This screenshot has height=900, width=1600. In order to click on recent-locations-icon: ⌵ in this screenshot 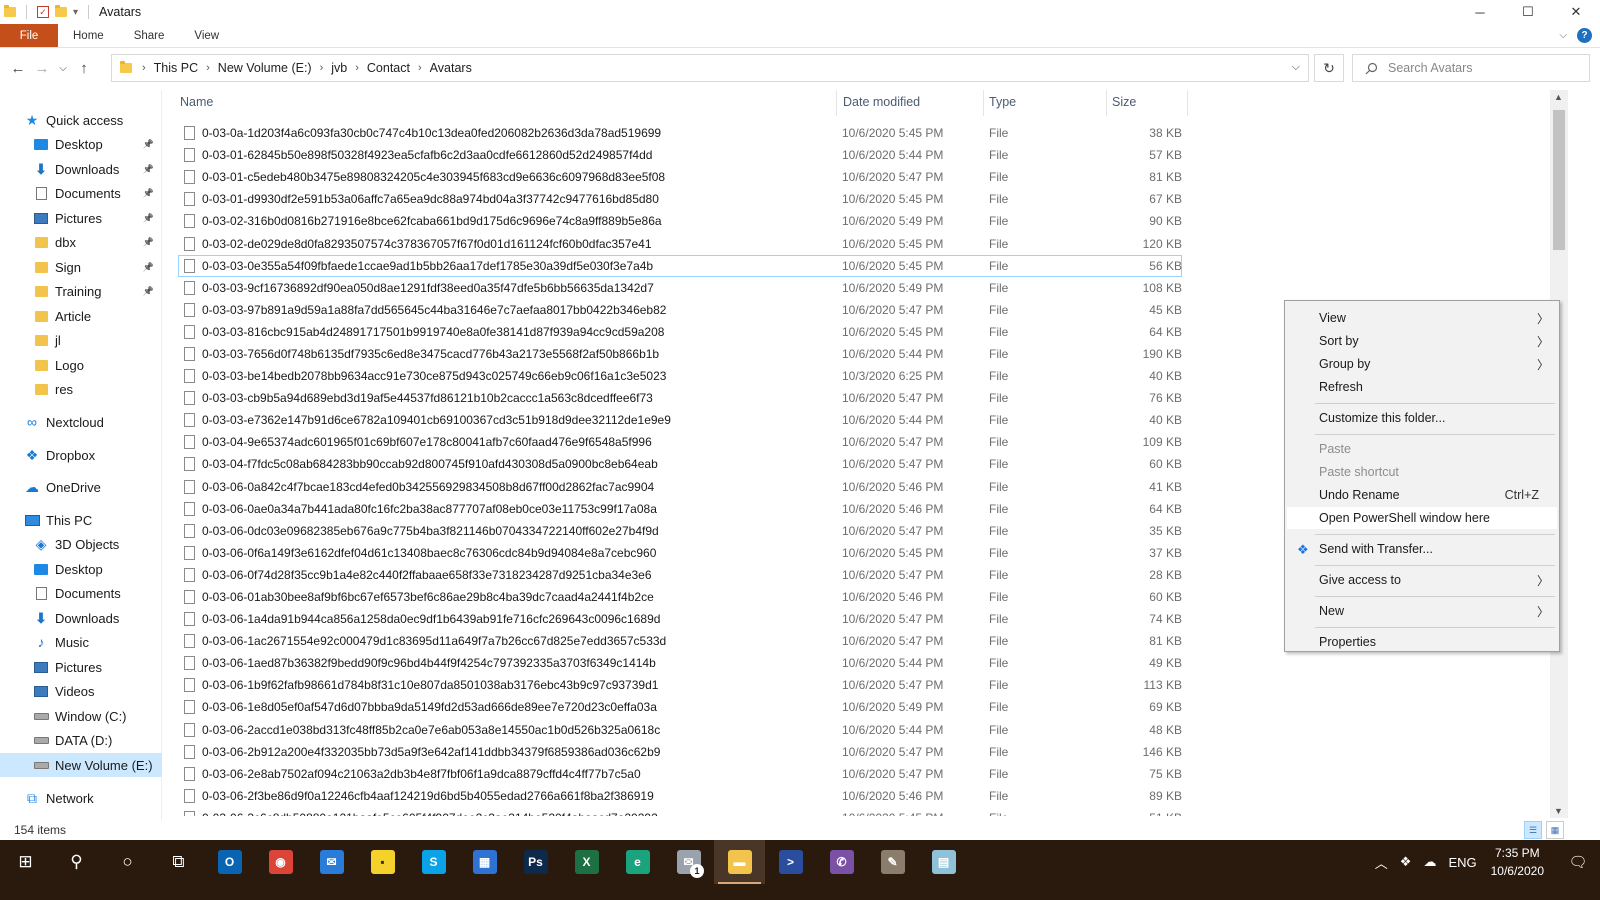, I will do `click(63, 68)`.